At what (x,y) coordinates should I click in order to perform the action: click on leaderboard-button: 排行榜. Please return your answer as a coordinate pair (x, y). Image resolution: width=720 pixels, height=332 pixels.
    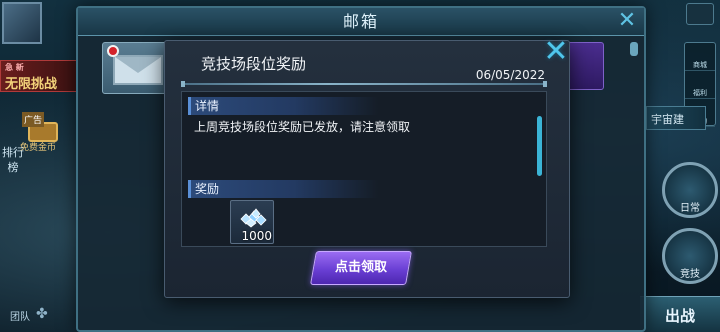
    Looking at the image, I should click on (13, 160).